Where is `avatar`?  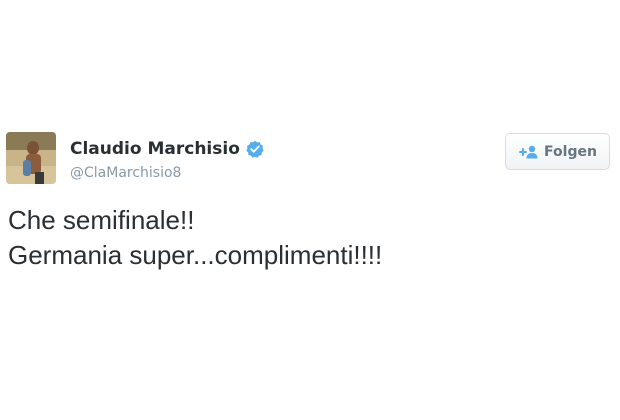
avatar is located at coordinates (31, 158).